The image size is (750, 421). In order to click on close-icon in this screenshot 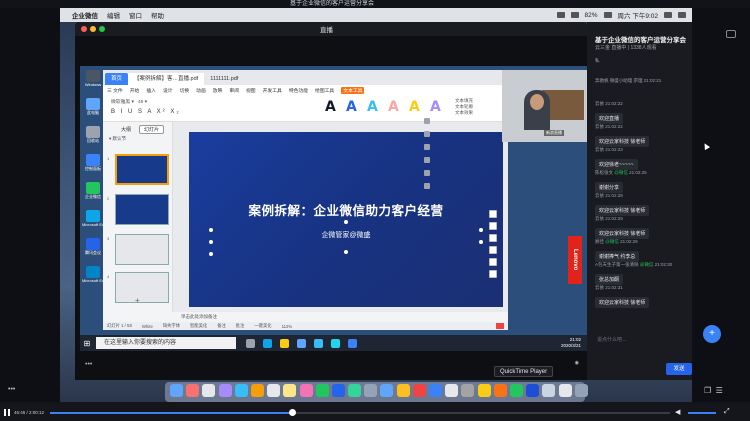, I will do `click(84, 29)`.